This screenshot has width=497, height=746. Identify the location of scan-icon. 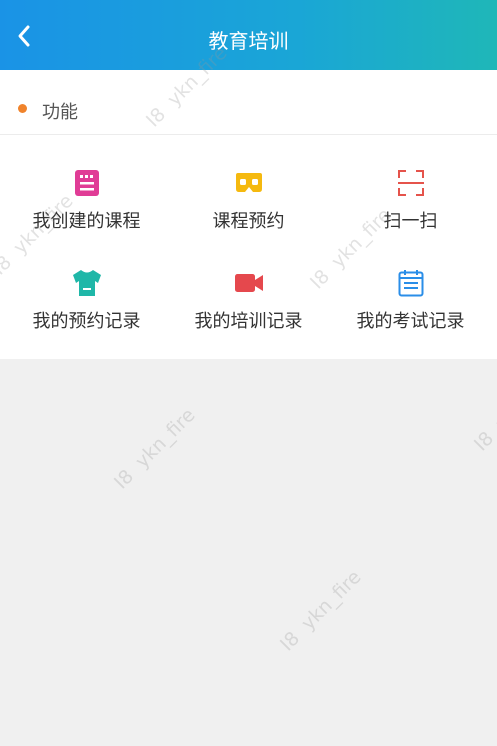
(410, 183).